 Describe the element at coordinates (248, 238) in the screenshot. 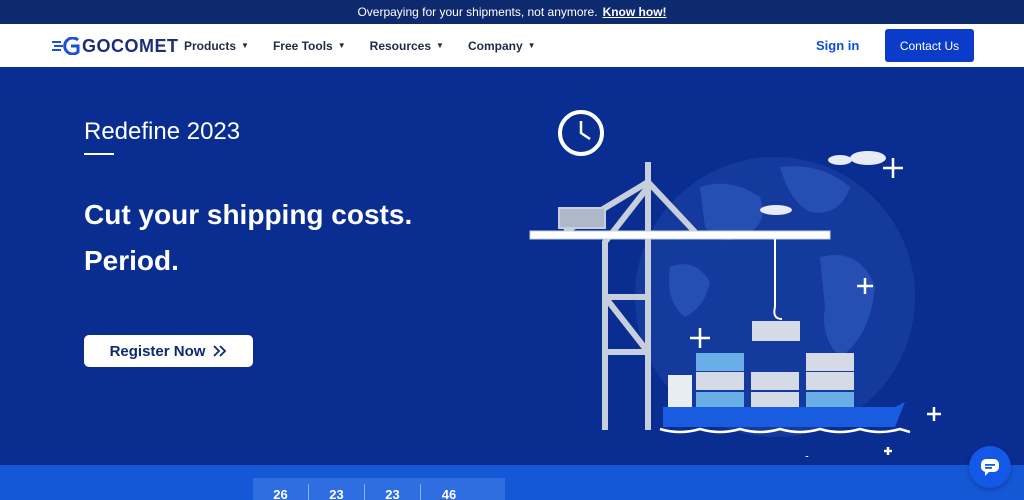

I see `hero-headline: Cut your shipping costs. Period.` at that location.